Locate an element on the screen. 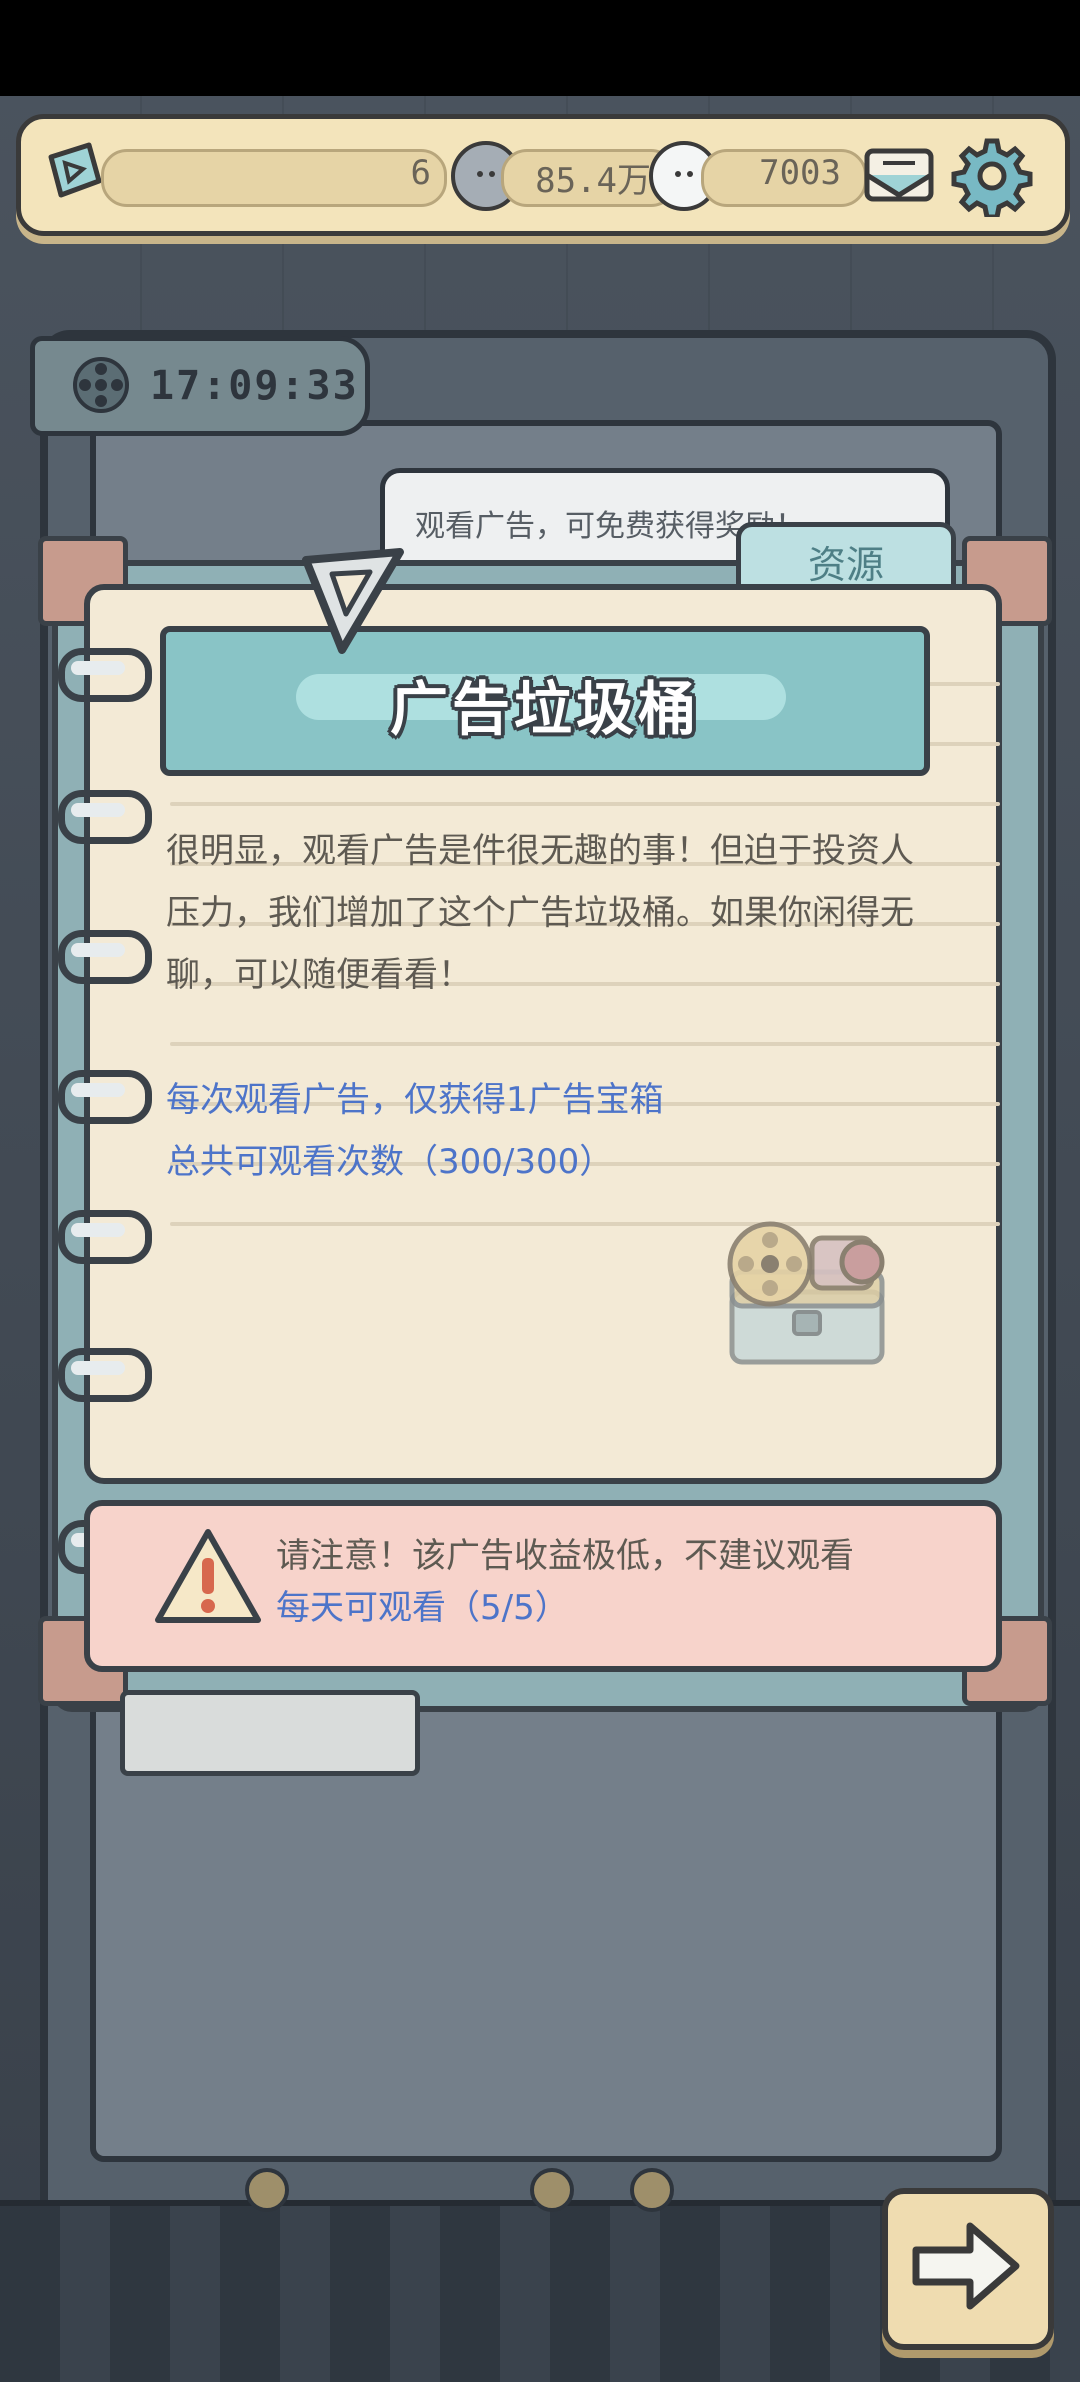 This screenshot has width=1080, height=2382. warning-text: 请注意！该广告收益极低，不建议观看 is located at coordinates (565, 1556).